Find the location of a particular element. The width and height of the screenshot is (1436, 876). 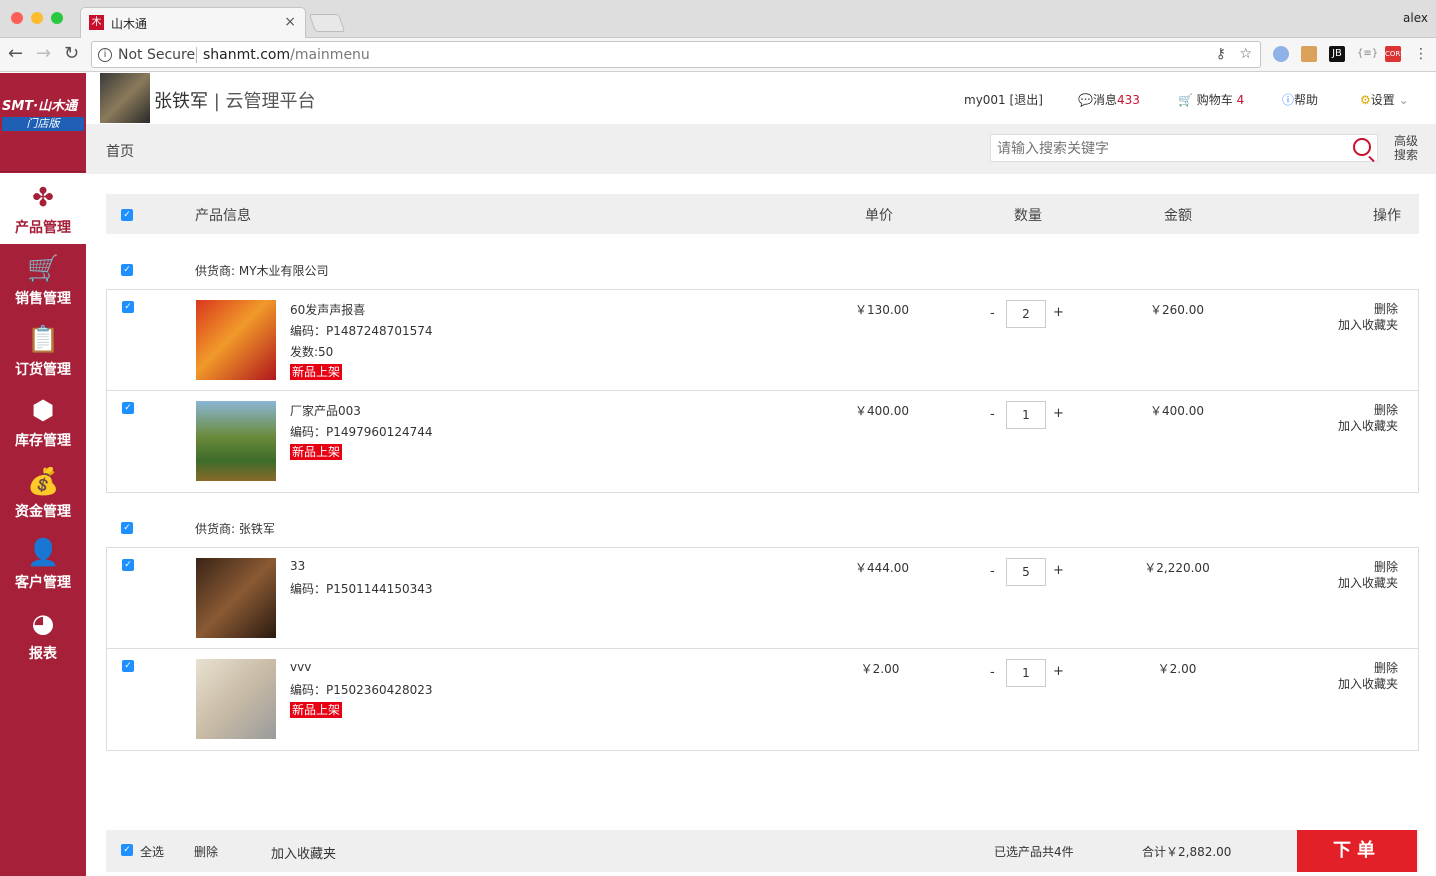

logout-link: [退出] is located at coordinates (1026, 100).